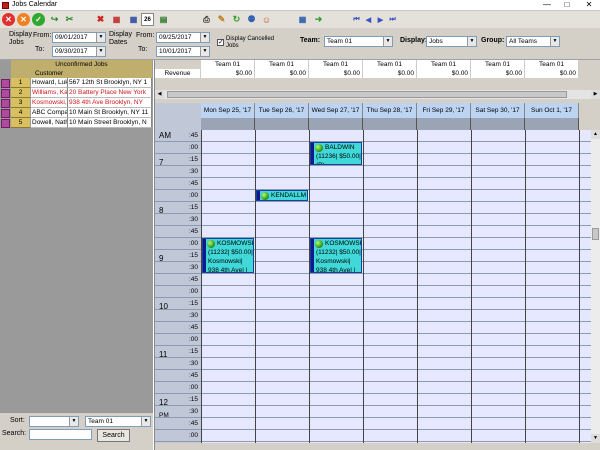 The width and height of the screenshot is (600, 450). I want to click on sort-select: ▼, so click(54, 421).